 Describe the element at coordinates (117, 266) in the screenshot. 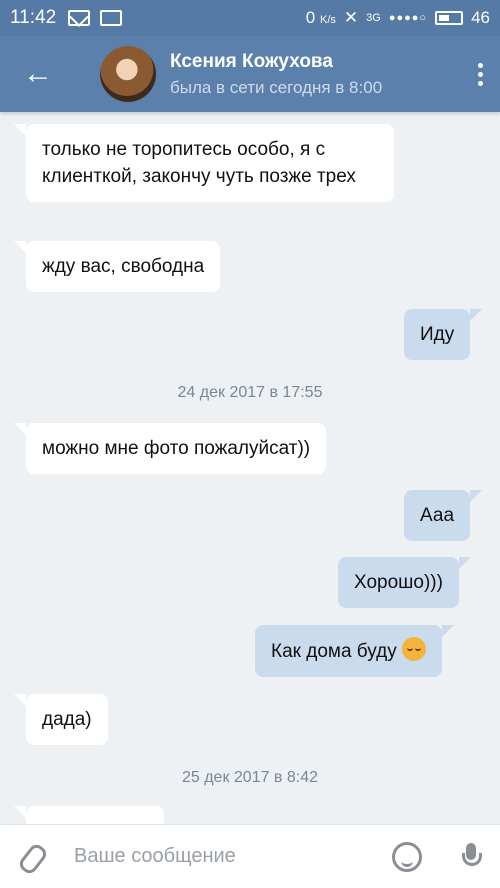

I see `message-incoming: жду вас, свободна` at that location.